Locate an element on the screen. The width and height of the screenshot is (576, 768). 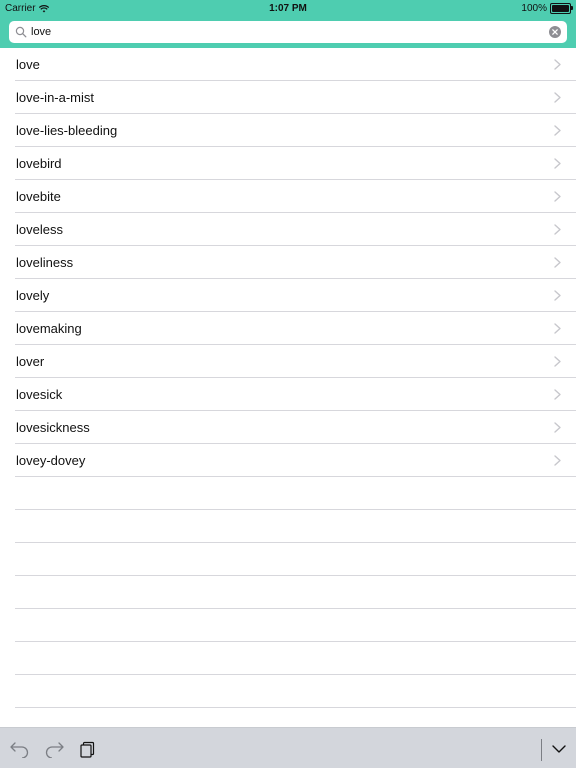
result-label: loveless is located at coordinates (39, 229).